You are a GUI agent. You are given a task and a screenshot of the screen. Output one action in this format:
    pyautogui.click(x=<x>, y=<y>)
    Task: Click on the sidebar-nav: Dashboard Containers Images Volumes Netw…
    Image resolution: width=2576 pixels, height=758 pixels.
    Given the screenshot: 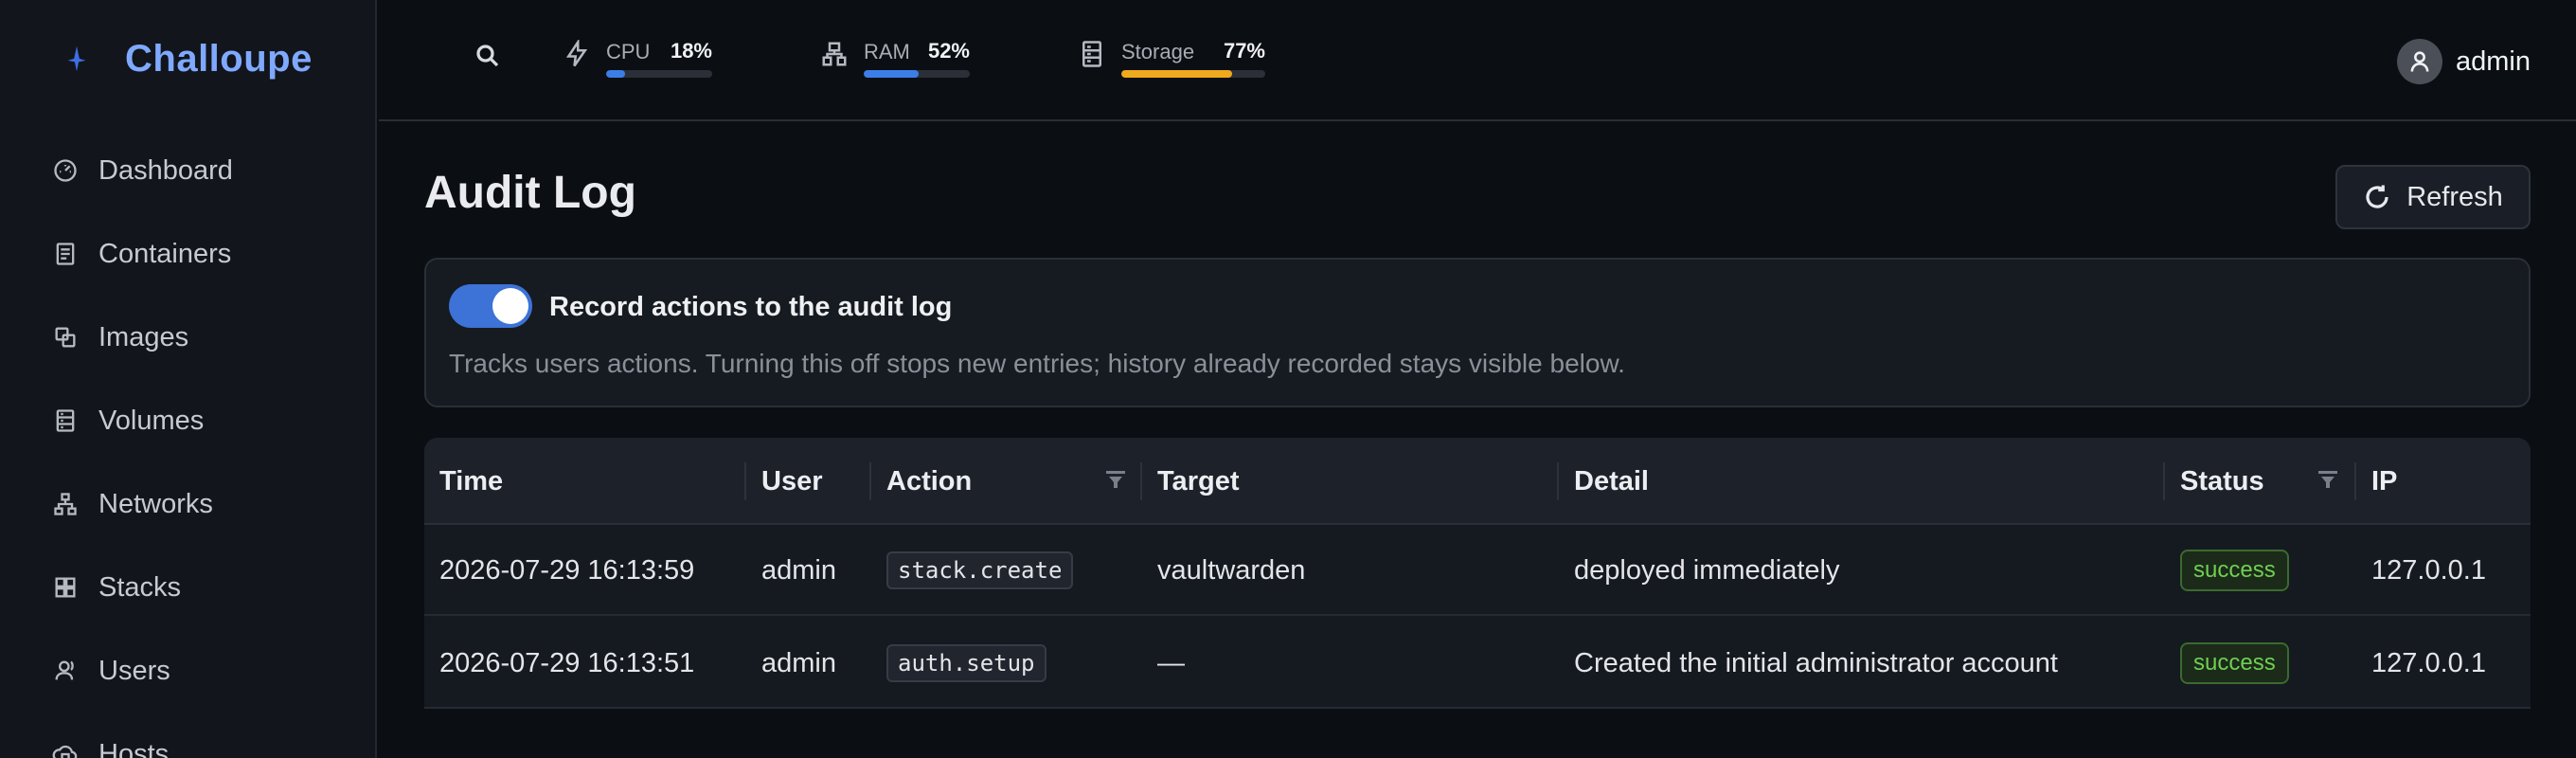 What is the action you would take?
    pyautogui.click(x=187, y=443)
    